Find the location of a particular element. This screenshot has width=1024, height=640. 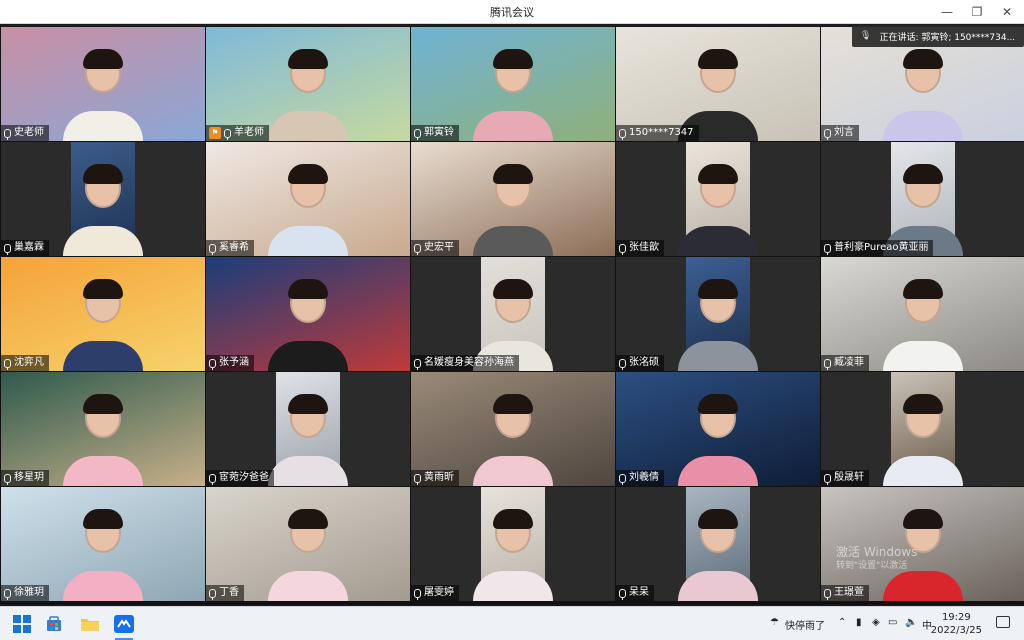

system-clock: 19:29 2022/3/25 is located at coordinates (956, 624).